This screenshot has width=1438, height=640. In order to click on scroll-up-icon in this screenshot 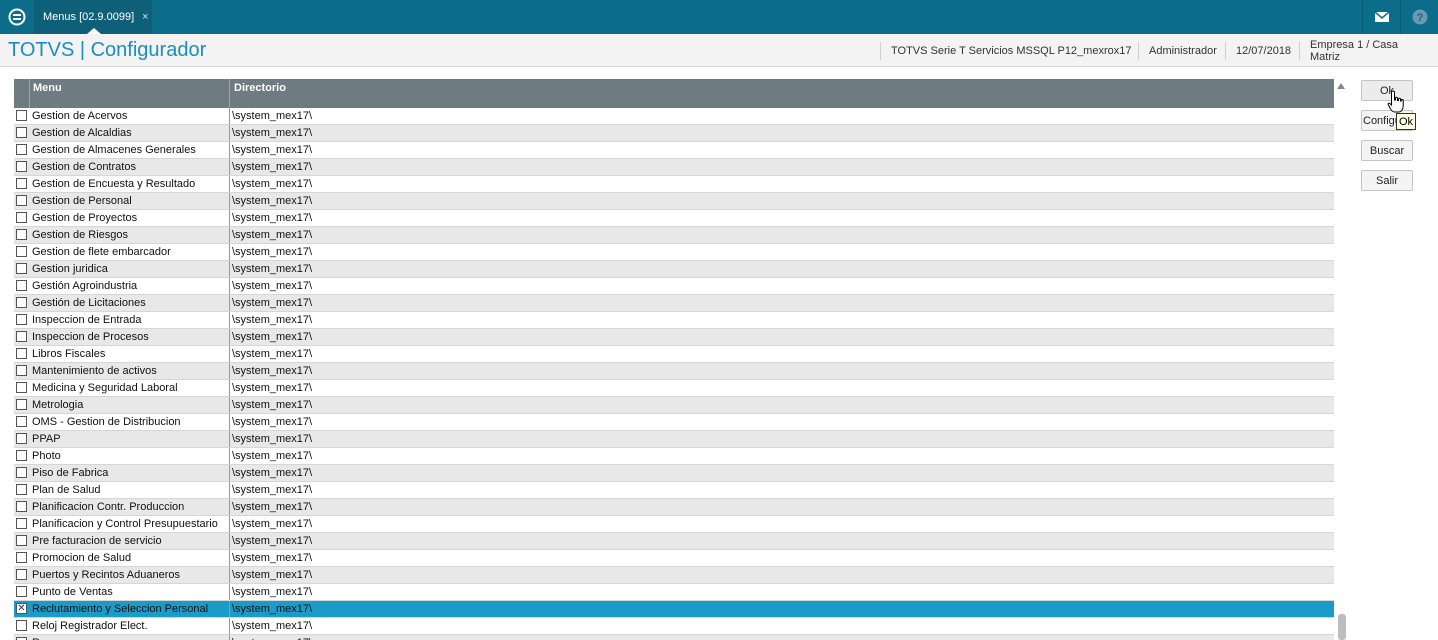, I will do `click(1341, 86)`.